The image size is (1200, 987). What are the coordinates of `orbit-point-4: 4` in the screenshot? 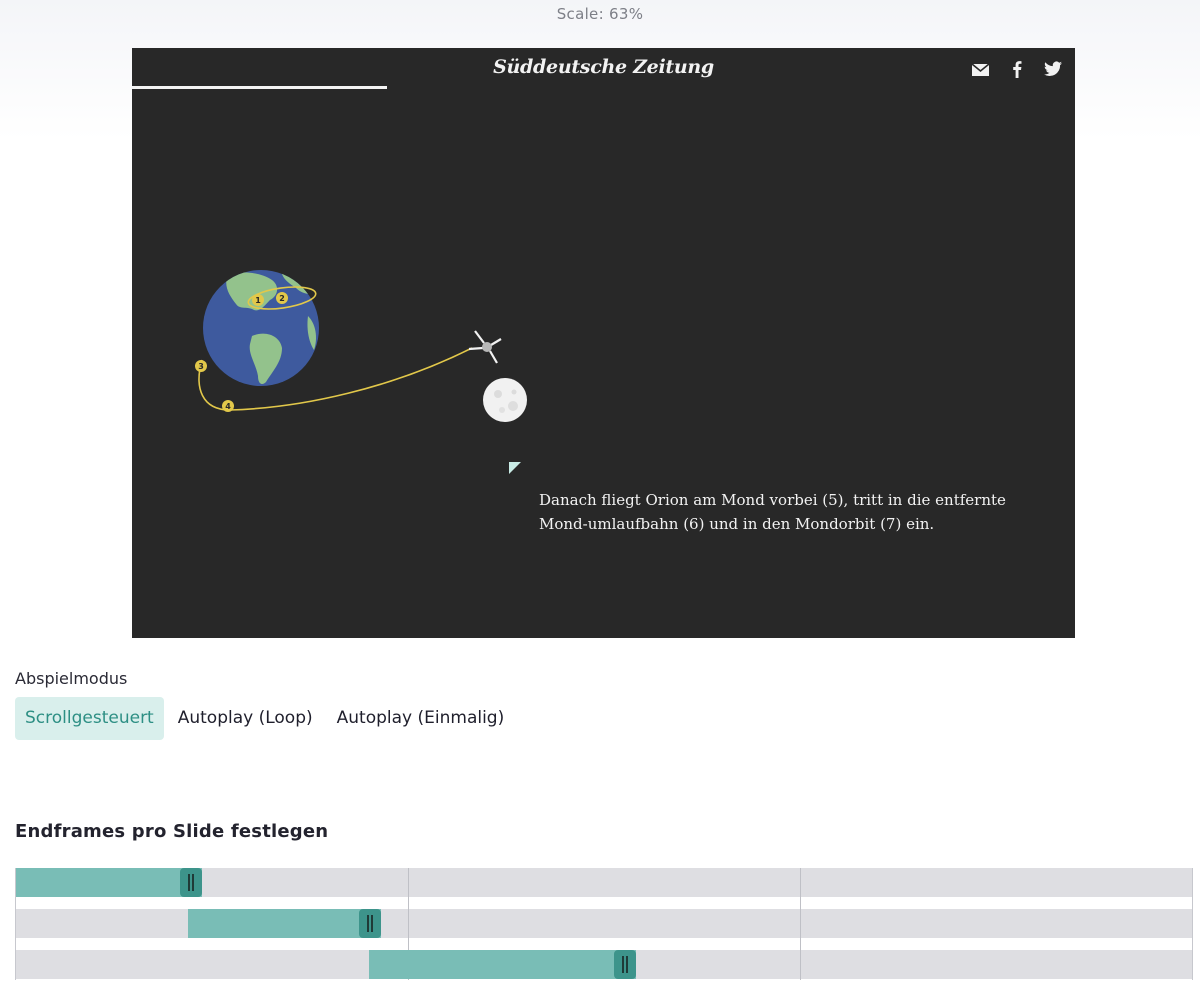 It's located at (228, 406).